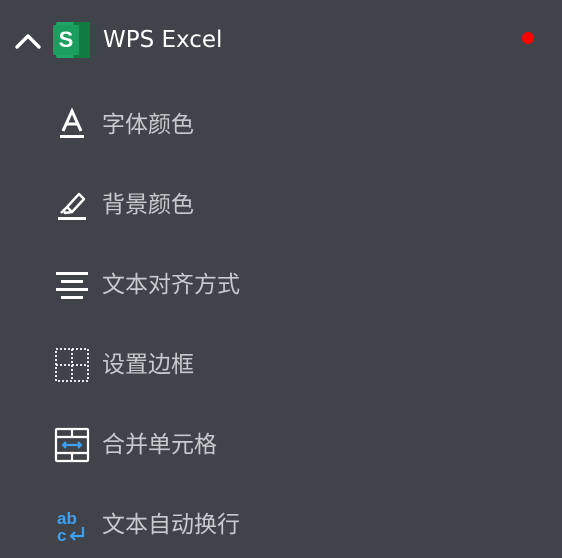 Image resolution: width=562 pixels, height=558 pixels. I want to click on menu-item-label: 背景颜色, so click(148, 205).